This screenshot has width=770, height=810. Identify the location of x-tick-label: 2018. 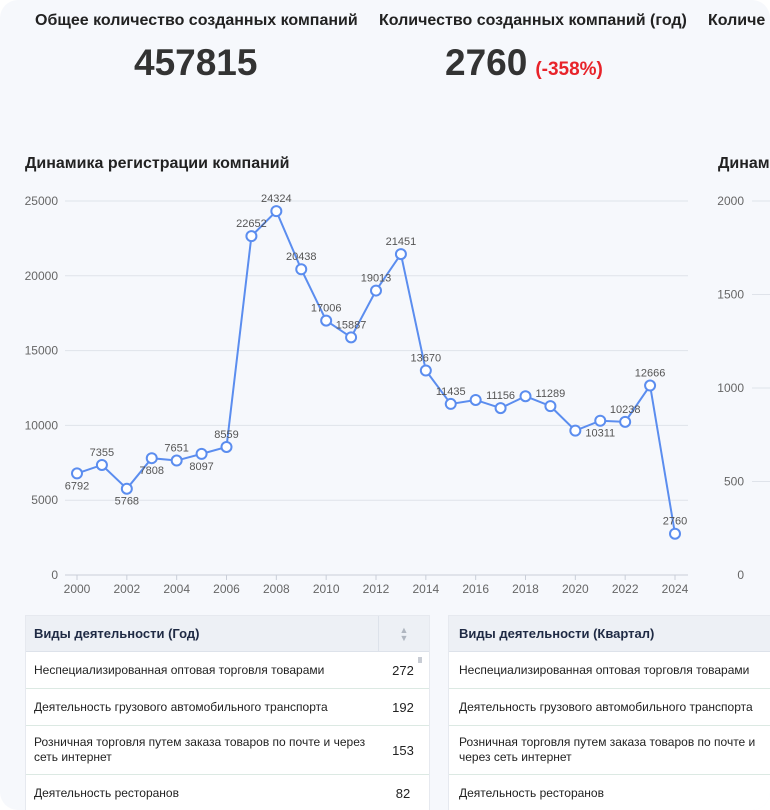
(525, 589).